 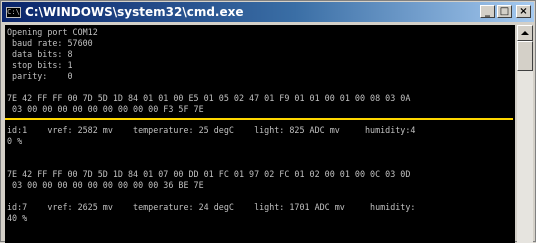 I want to click on cmd-icon-text: C:\, so click(x=13, y=11).